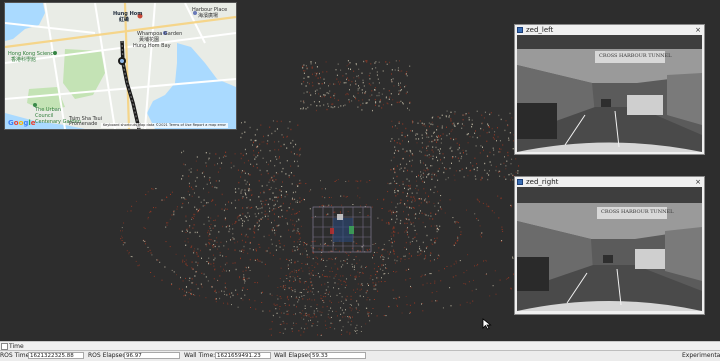 The height and width of the screenshot is (361, 720). Describe the element at coordinates (152, 46) in the screenshot. I see `map-label-hung-hom-bay: Hung Hom Bay` at that location.